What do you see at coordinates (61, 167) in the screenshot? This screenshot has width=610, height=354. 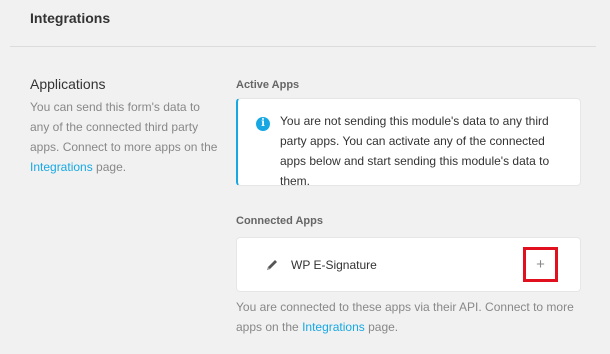 I see `integrations-link: Integrations` at bounding box center [61, 167].